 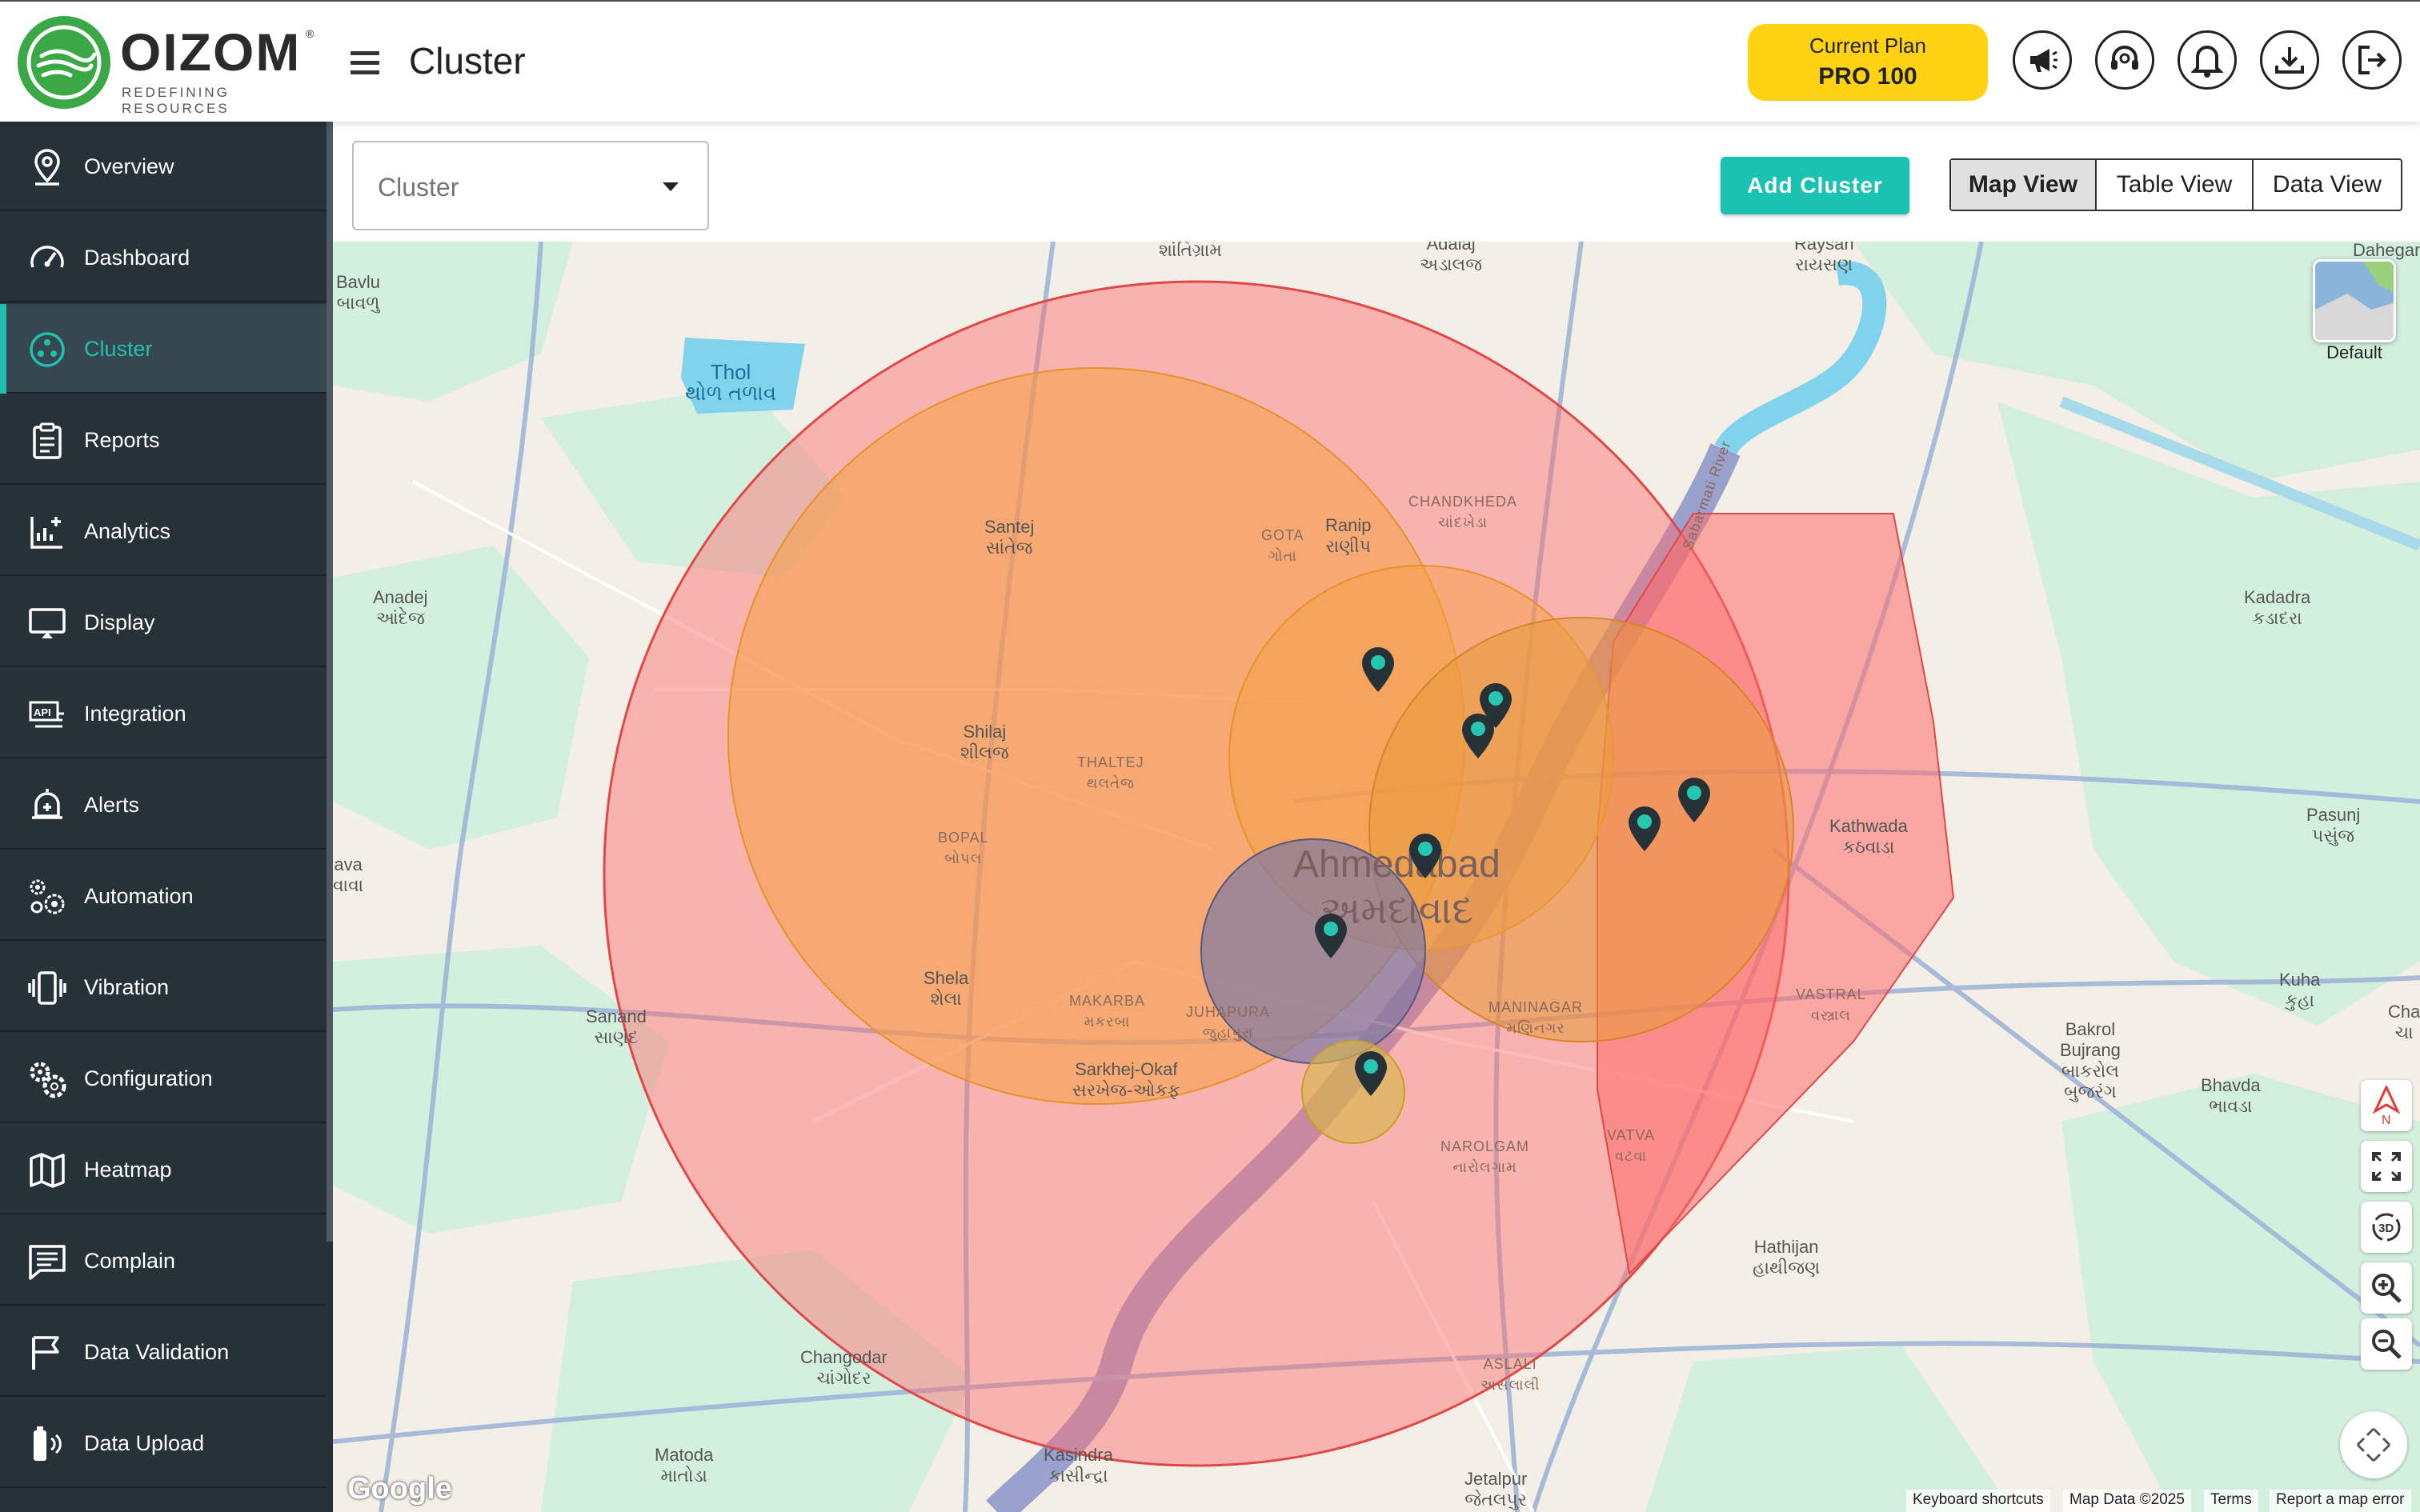 I want to click on vibration-icon, so click(x=47, y=988).